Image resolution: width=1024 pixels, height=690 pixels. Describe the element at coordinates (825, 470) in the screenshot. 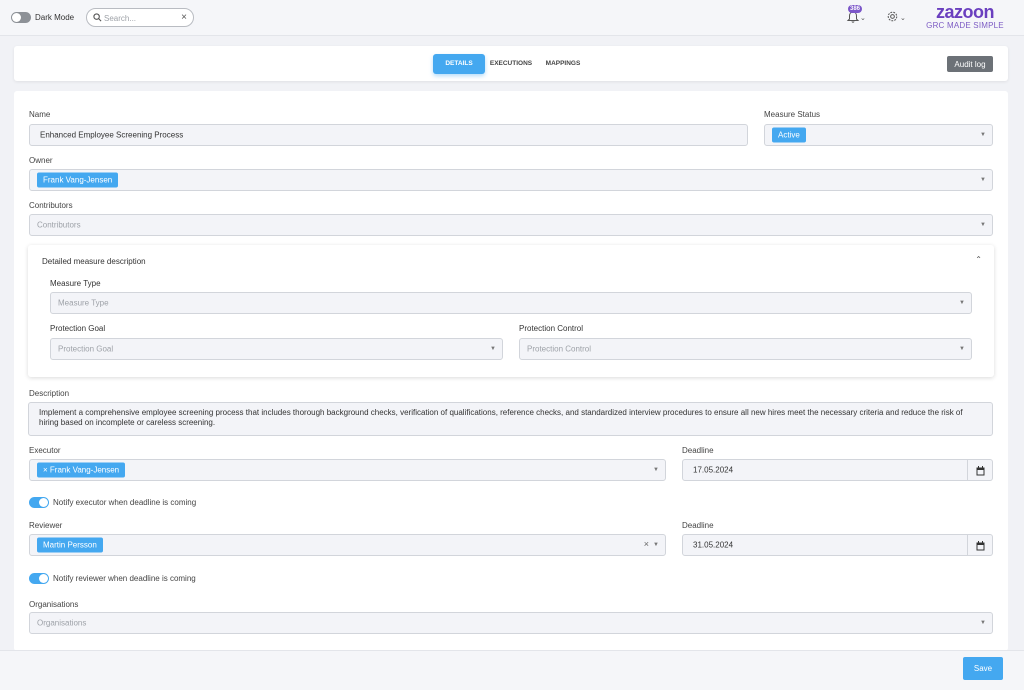

I see `executor-deadline-input: 17.05.2024` at that location.